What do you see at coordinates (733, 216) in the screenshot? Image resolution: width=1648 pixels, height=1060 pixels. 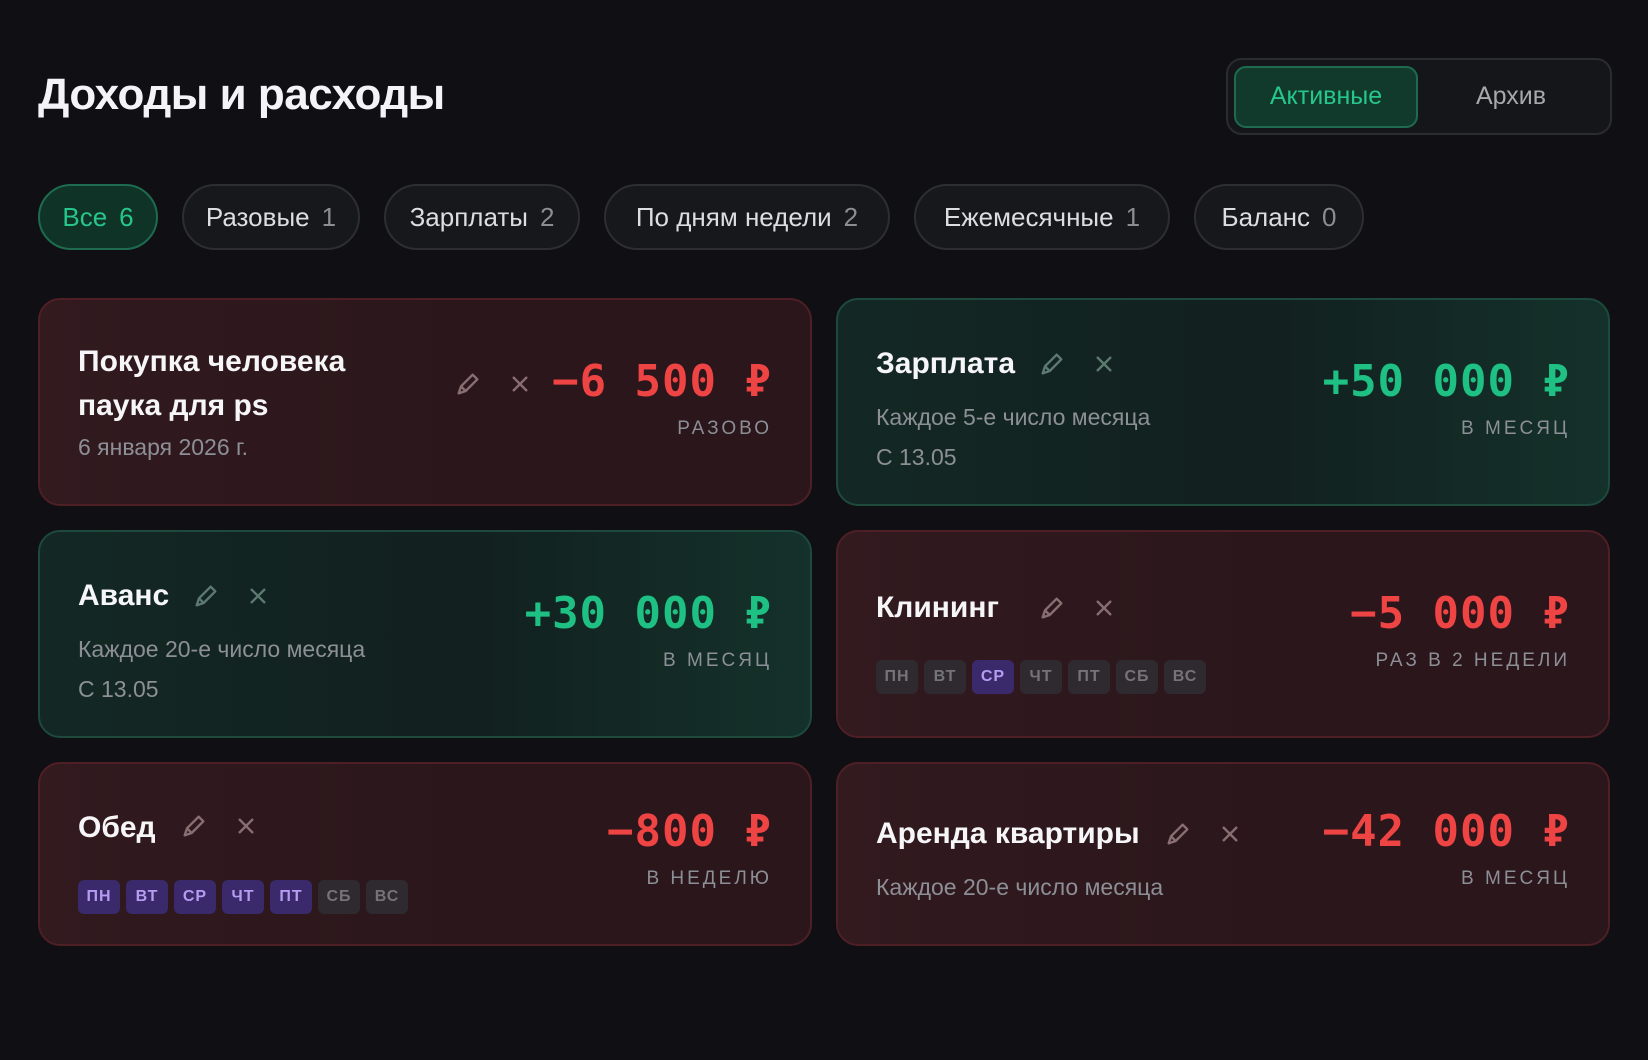 I see `filter-chip-label: По дням недели` at bounding box center [733, 216].